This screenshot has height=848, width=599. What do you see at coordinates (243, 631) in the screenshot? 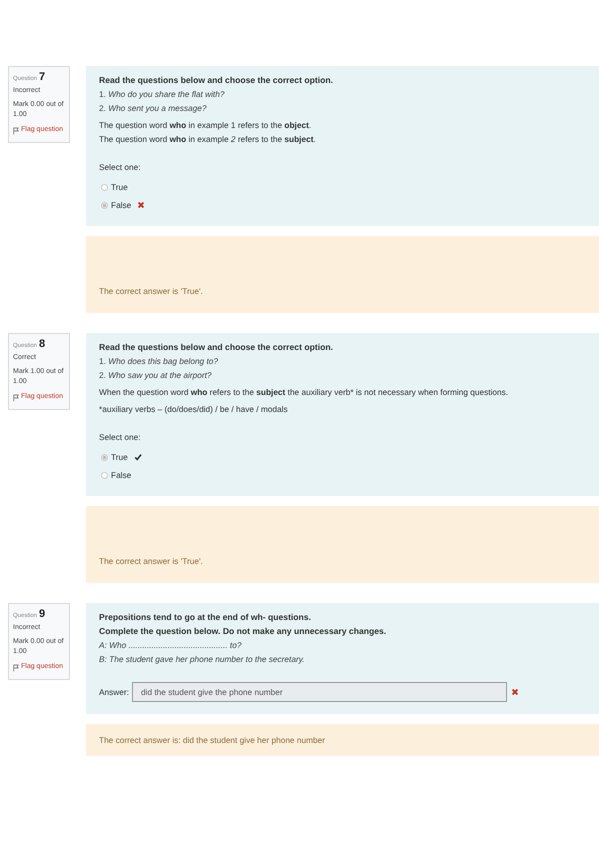
I see `question-text: Complete the question below. Do not make any unnecessary changes.` at bounding box center [243, 631].